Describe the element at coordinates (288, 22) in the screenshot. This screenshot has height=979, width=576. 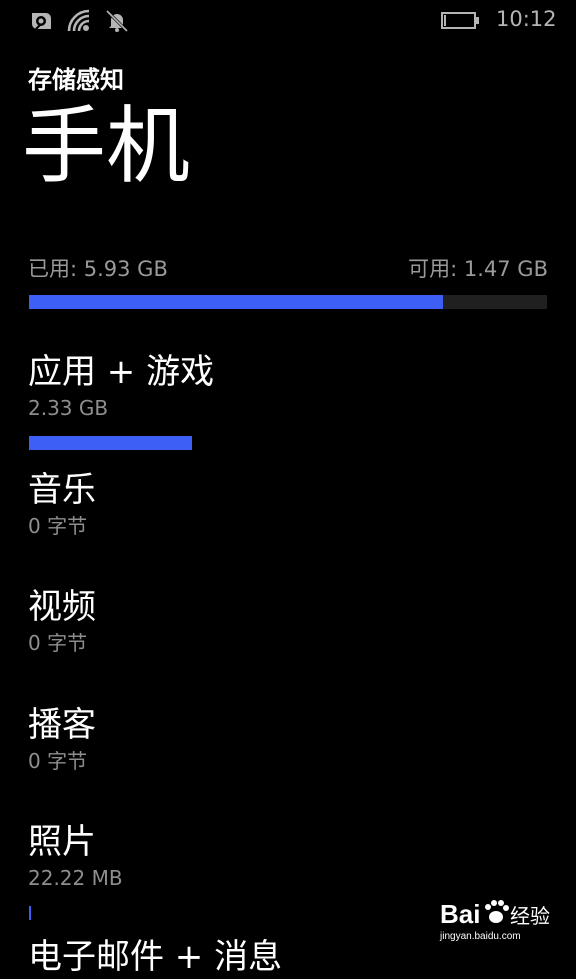
I see `status-bar: 10:12` at that location.